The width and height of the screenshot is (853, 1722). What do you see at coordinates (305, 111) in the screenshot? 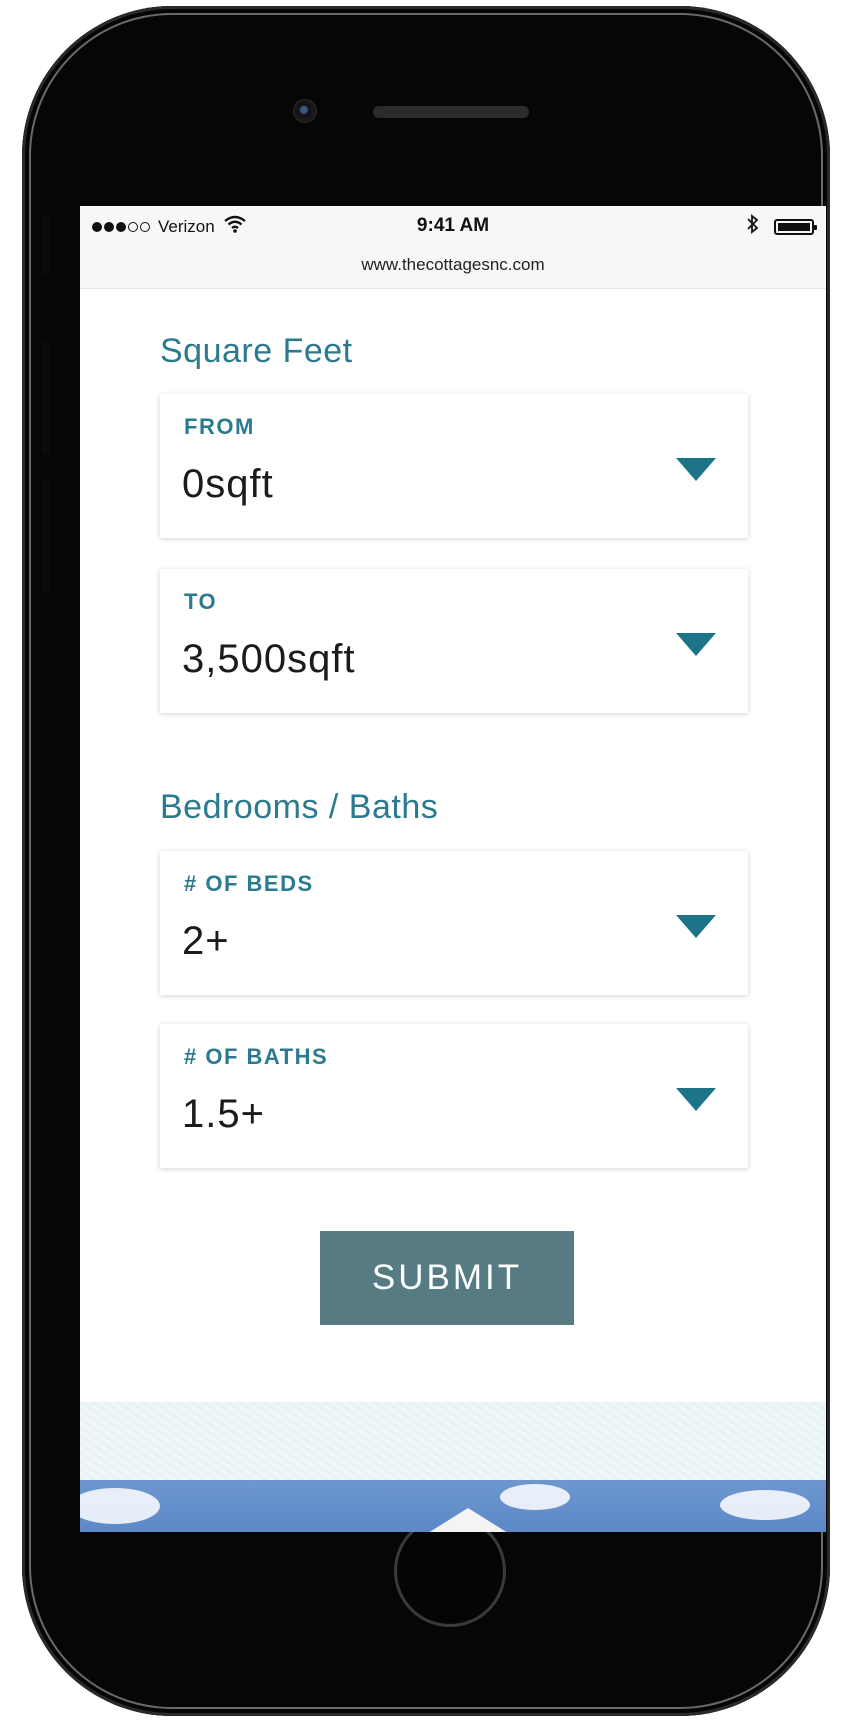
I see `front-camera` at bounding box center [305, 111].